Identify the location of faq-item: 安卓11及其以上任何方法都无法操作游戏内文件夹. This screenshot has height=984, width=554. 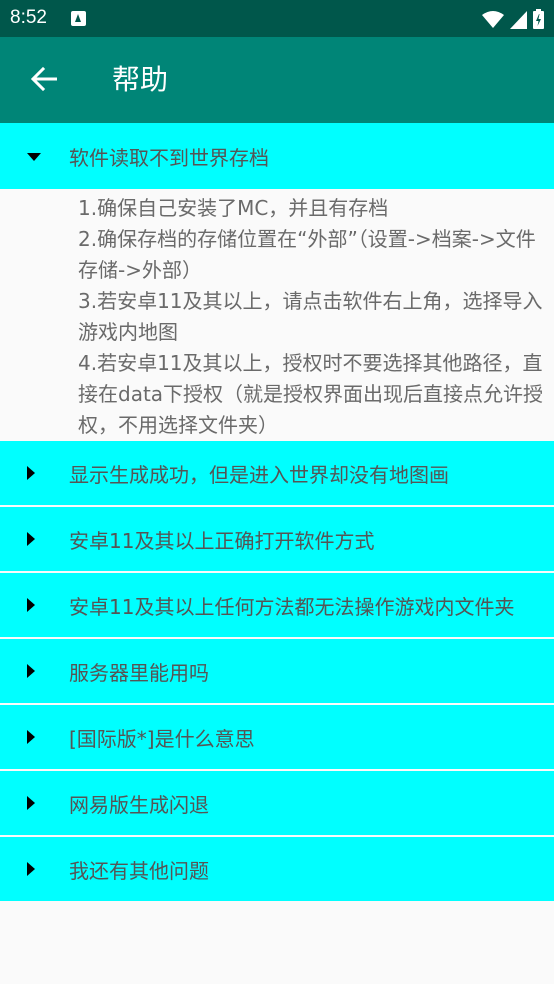
(277, 606).